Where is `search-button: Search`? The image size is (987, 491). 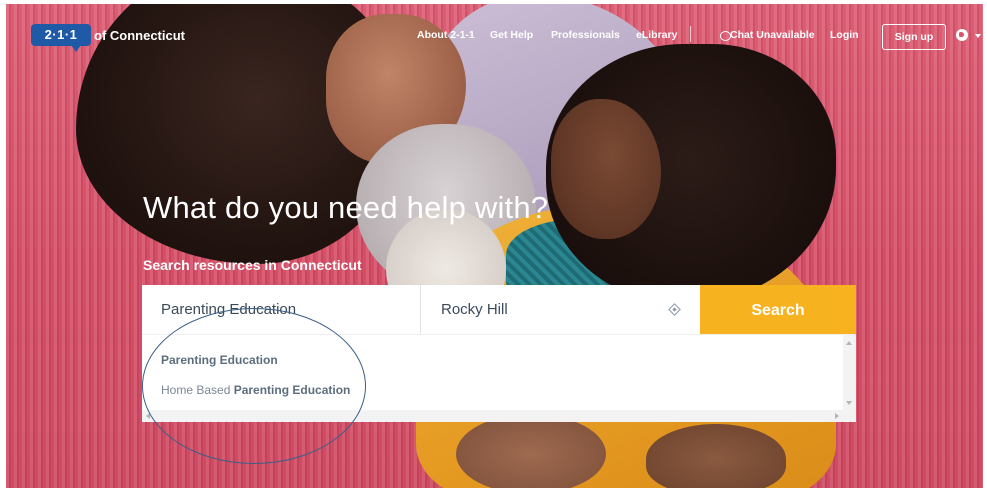 search-button: Search is located at coordinates (778, 309).